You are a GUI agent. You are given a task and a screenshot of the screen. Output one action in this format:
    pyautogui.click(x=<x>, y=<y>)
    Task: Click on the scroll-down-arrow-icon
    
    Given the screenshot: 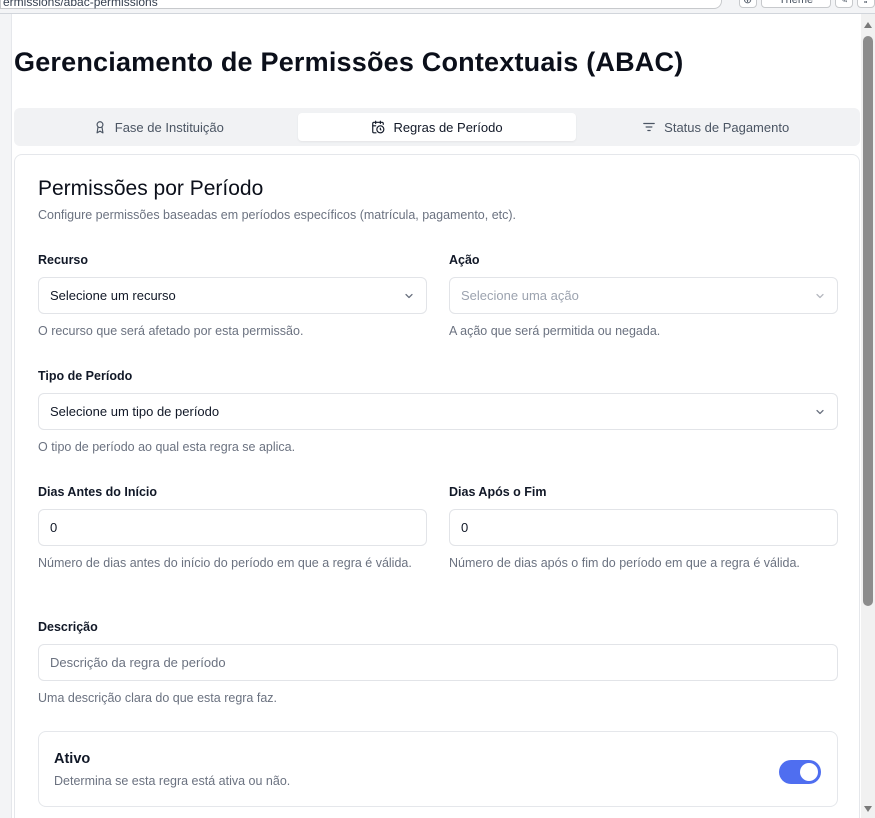 What is the action you would take?
    pyautogui.click(x=868, y=809)
    